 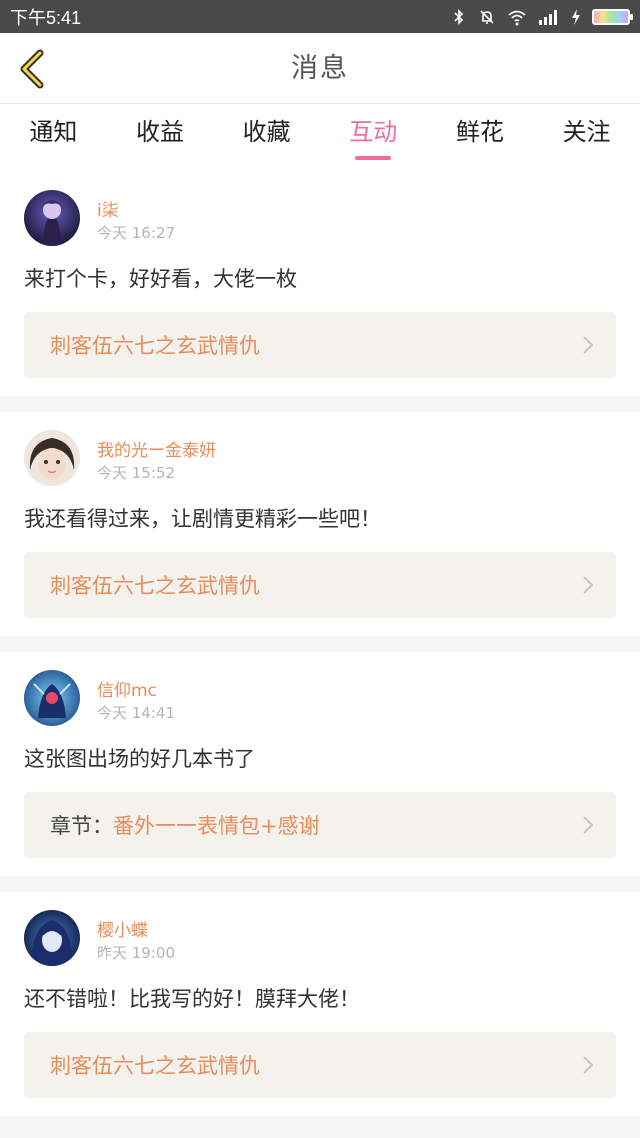 What do you see at coordinates (548, 17) in the screenshot?
I see `signal-icon` at bounding box center [548, 17].